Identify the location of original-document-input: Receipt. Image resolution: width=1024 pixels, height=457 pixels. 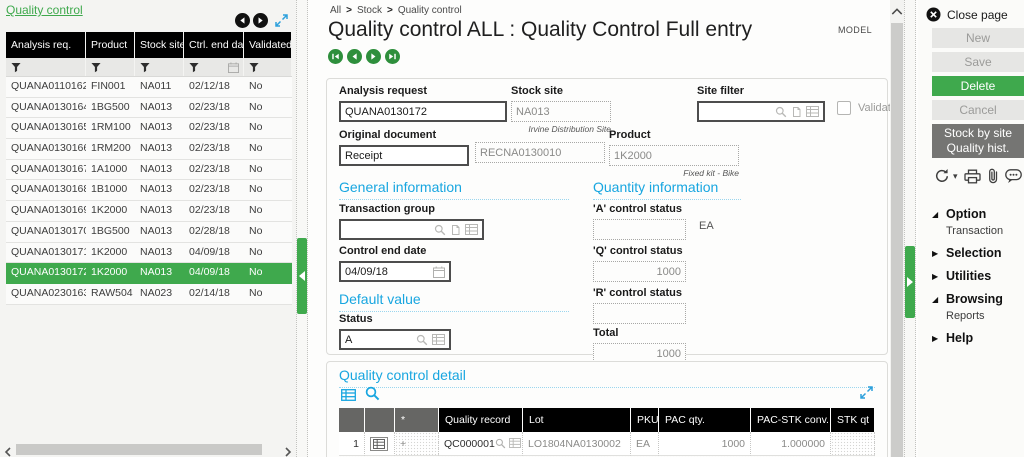
(404, 155).